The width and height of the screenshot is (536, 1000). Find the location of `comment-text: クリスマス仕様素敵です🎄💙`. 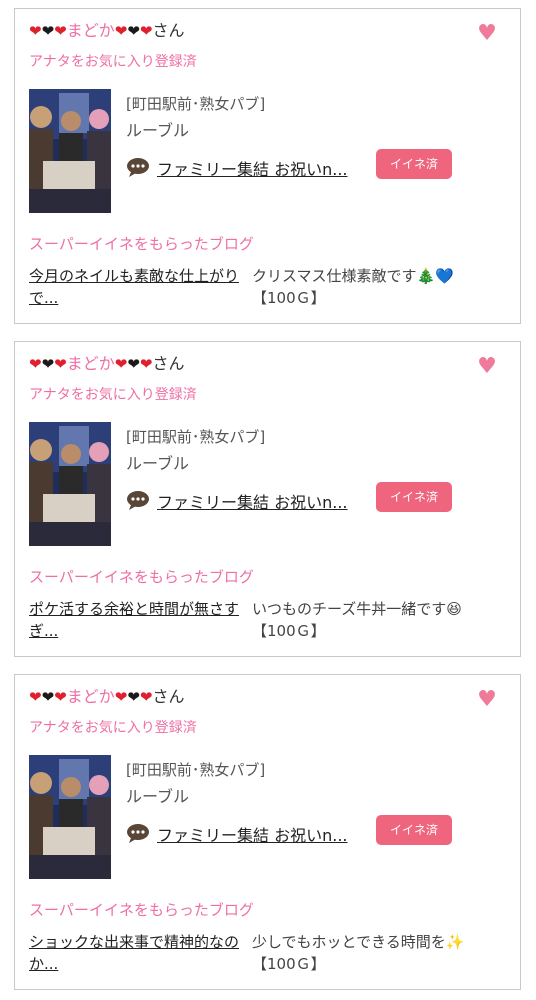

comment-text: クリスマス仕様素敵です🎄💙 is located at coordinates (353, 276).